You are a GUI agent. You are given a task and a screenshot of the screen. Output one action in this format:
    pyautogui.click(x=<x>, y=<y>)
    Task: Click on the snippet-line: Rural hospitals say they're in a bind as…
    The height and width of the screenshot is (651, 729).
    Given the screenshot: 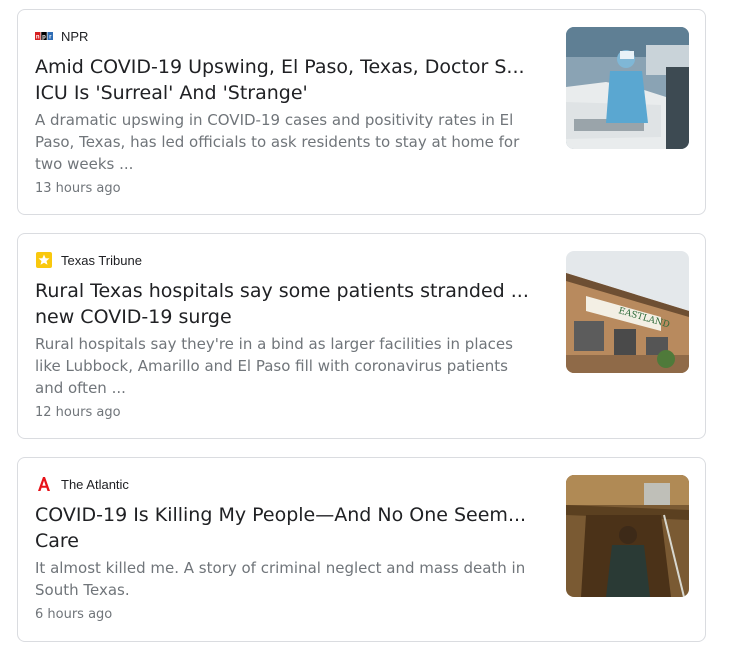 What is the action you would take?
    pyautogui.click(x=274, y=344)
    